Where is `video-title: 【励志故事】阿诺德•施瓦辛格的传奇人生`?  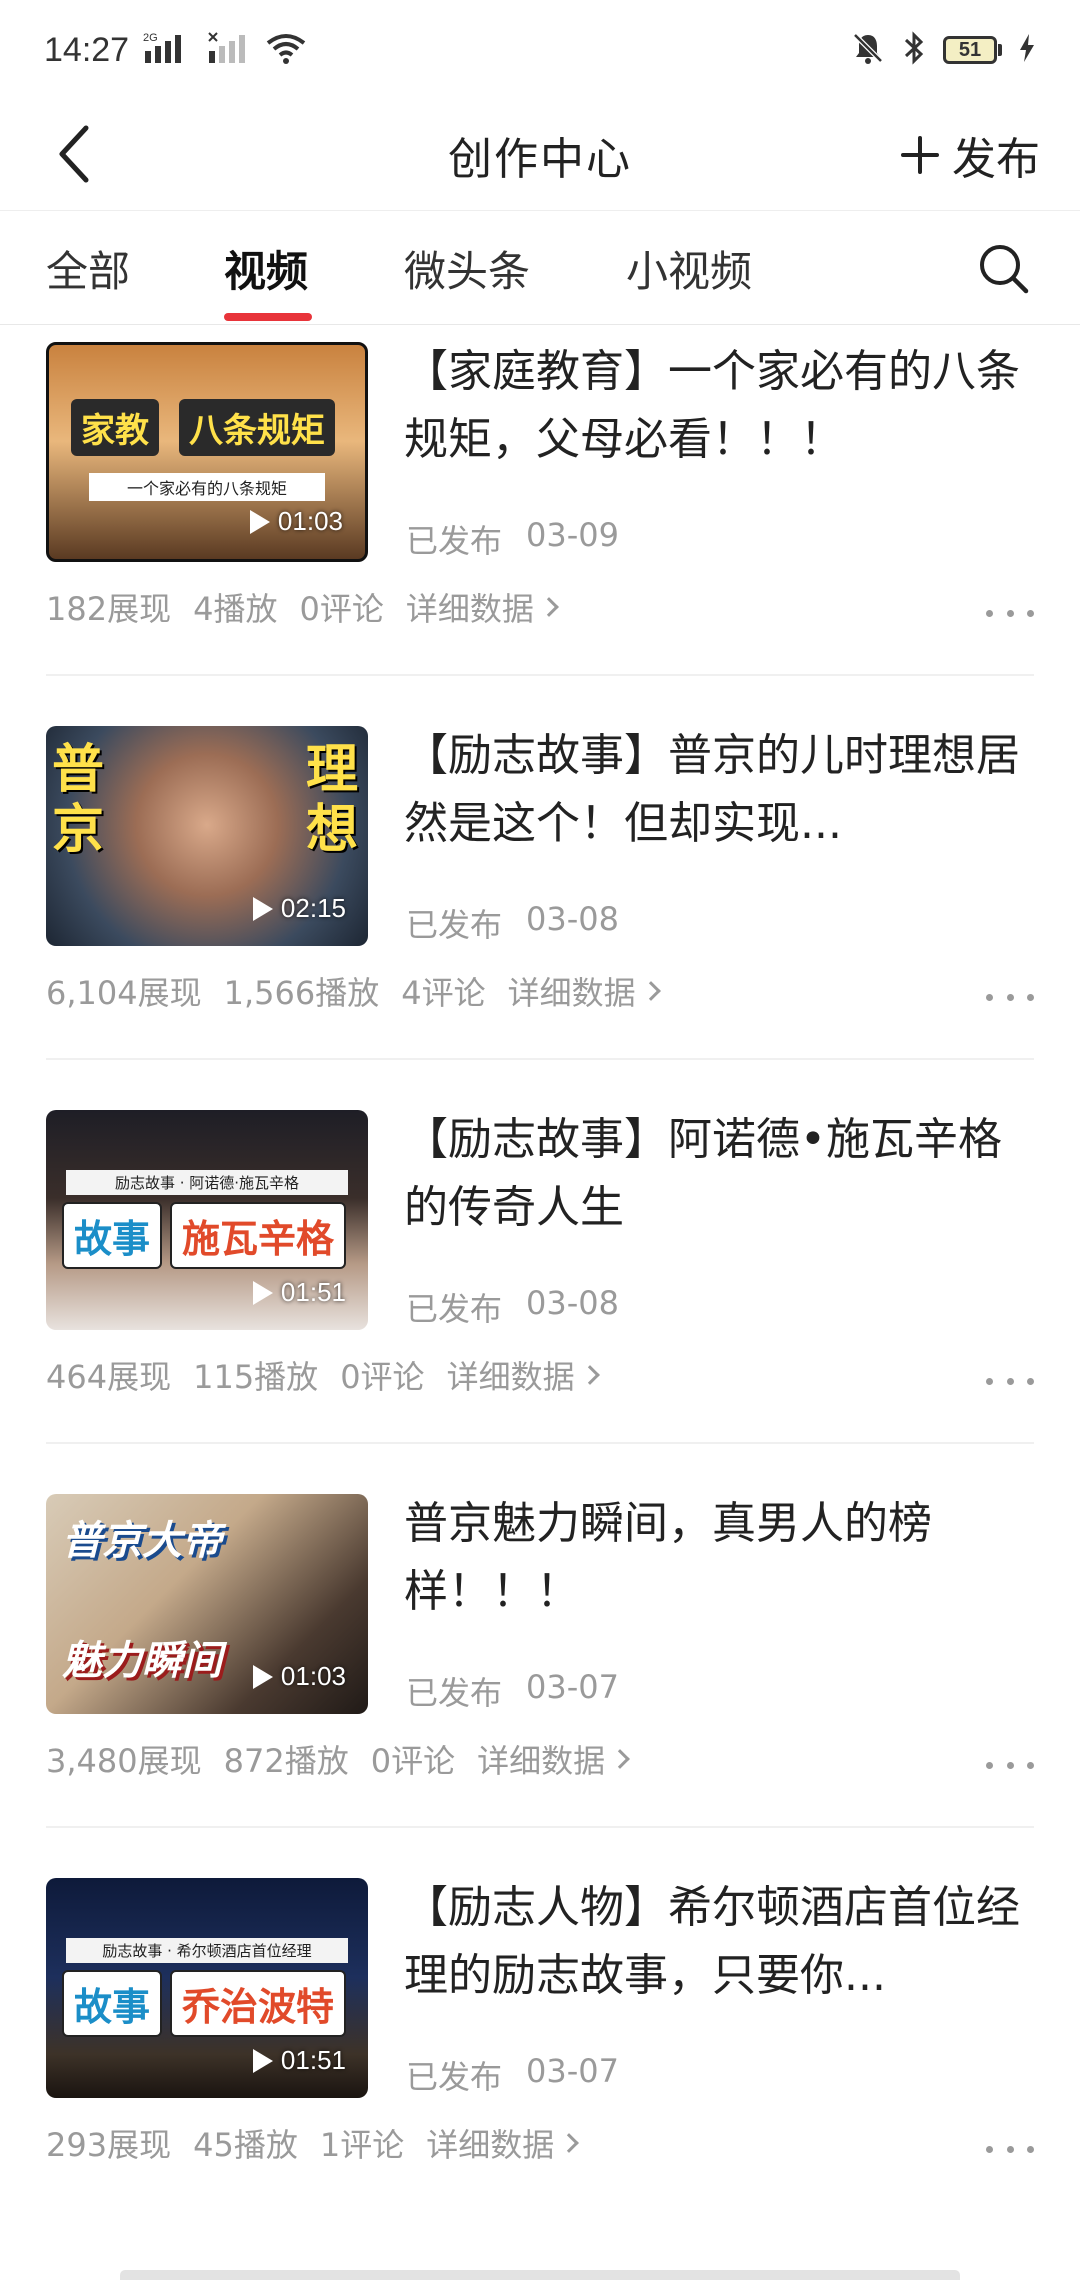 video-title: 【励志故事】阿诺德•施瓦辛格的传奇人生 is located at coordinates (724, 1174).